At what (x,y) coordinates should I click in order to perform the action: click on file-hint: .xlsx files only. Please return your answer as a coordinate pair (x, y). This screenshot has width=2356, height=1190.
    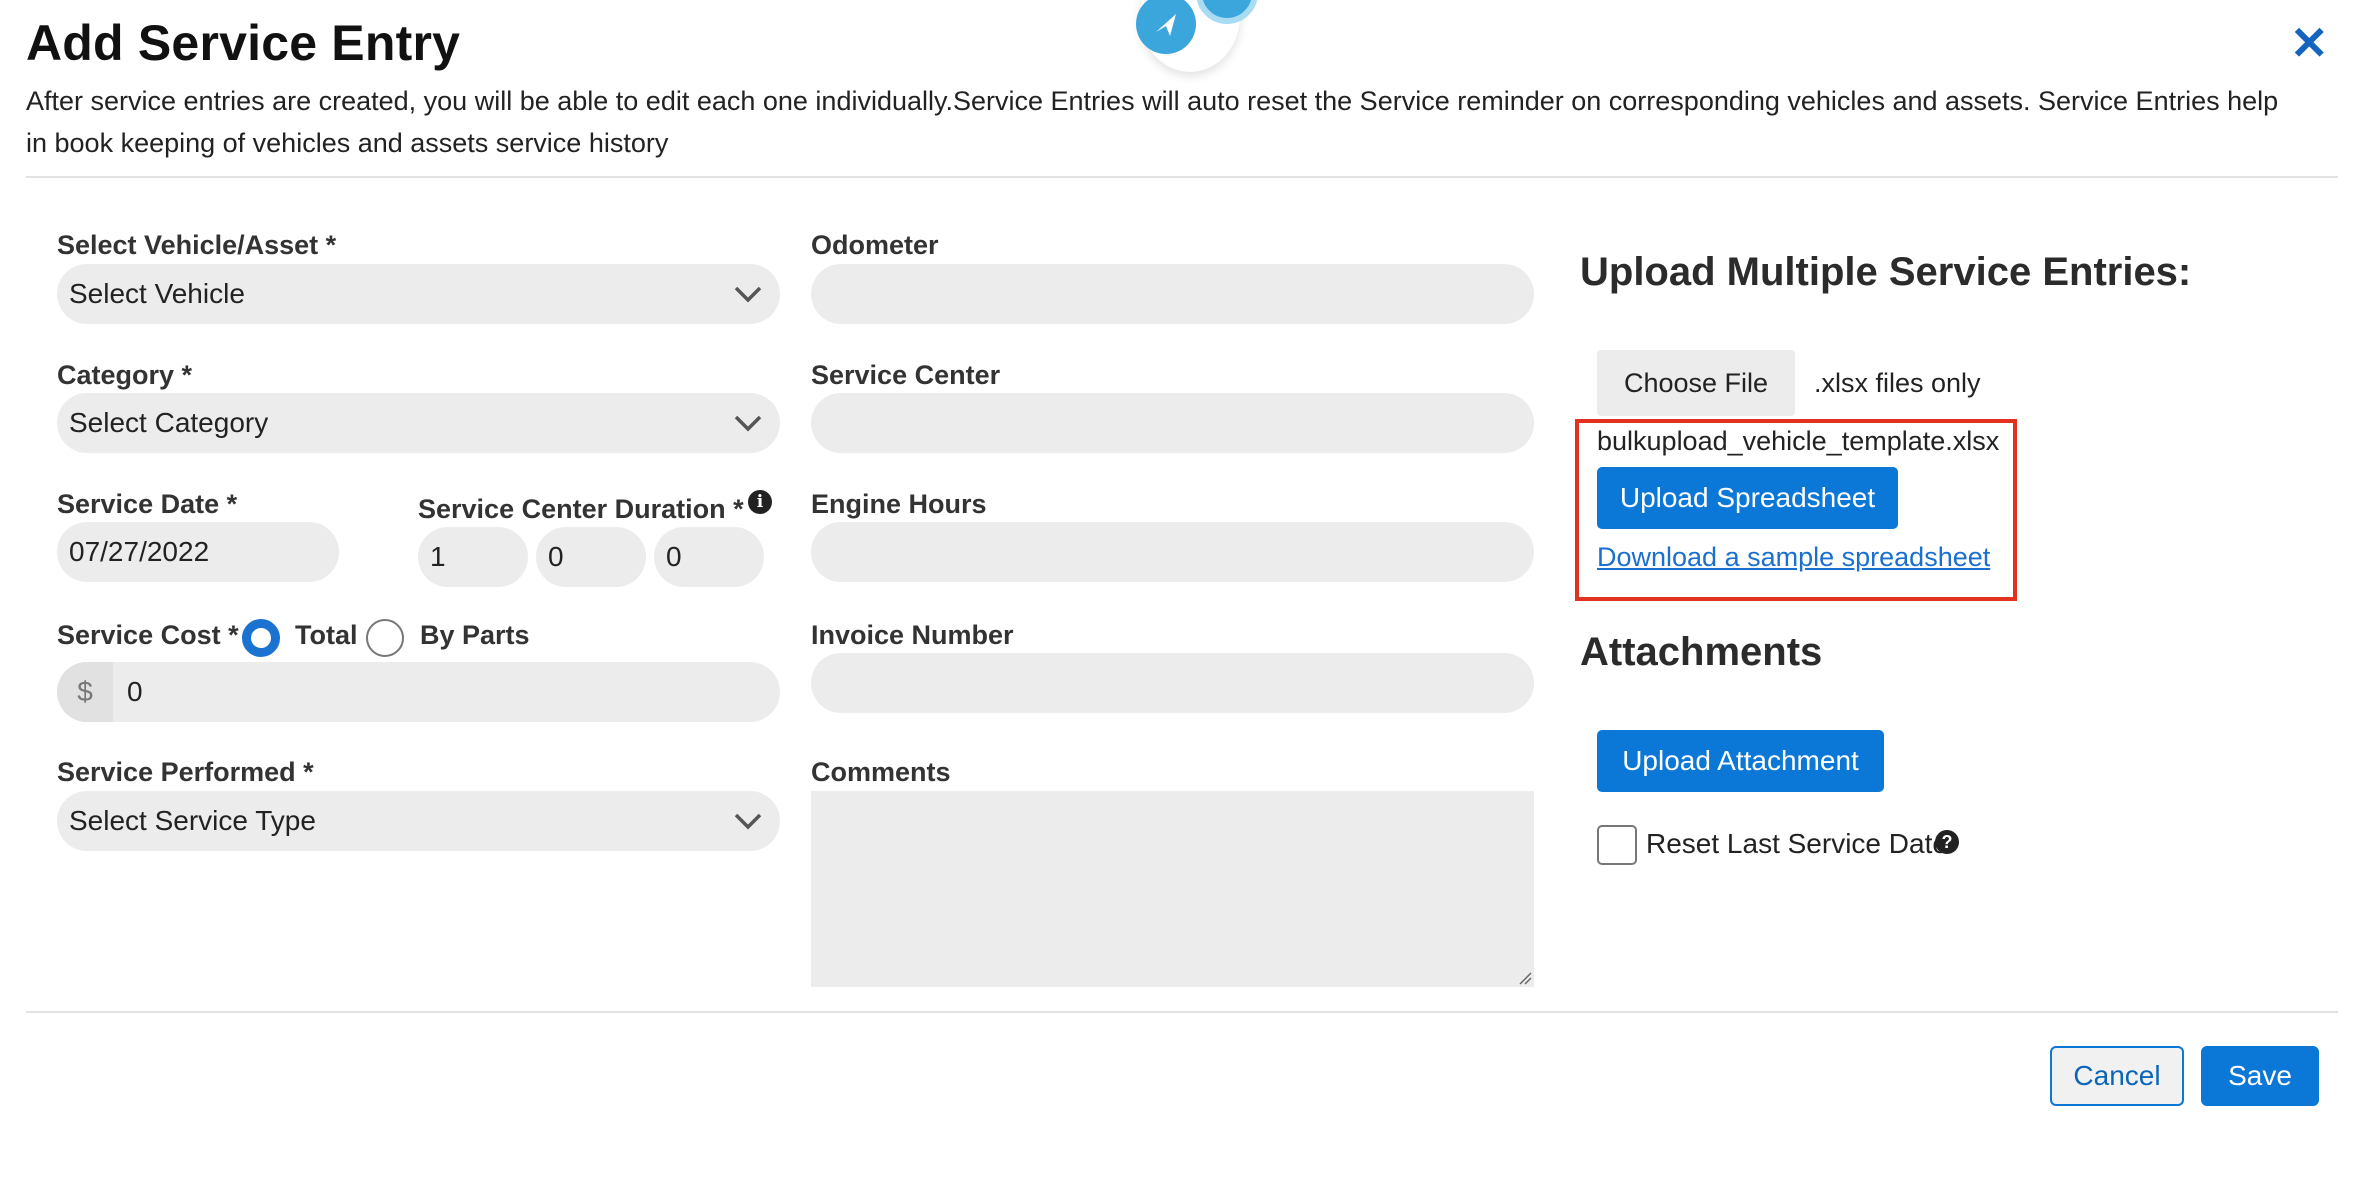
    Looking at the image, I should click on (1897, 383).